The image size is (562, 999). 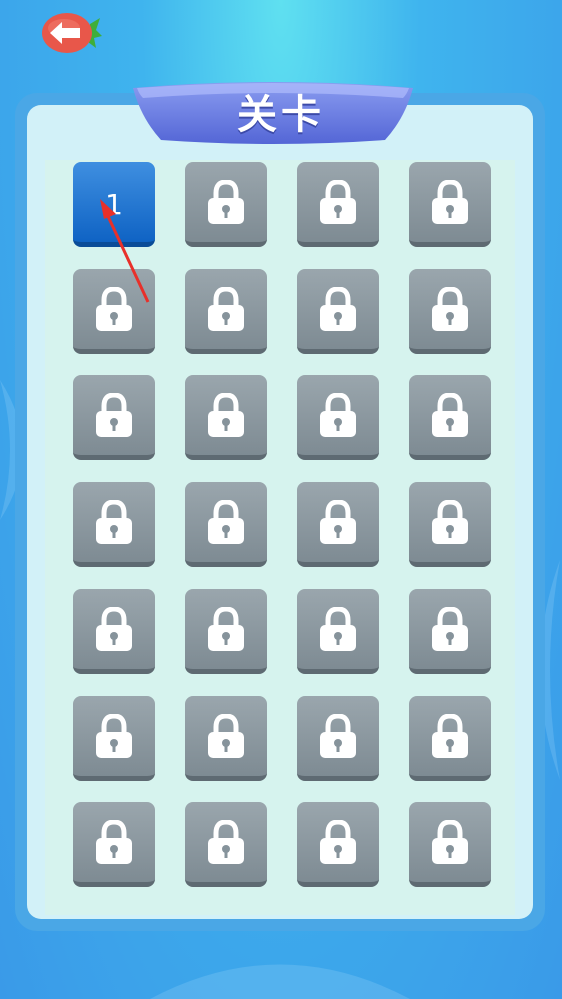 What do you see at coordinates (280, 981) in the screenshot?
I see `background-leaf-decoration` at bounding box center [280, 981].